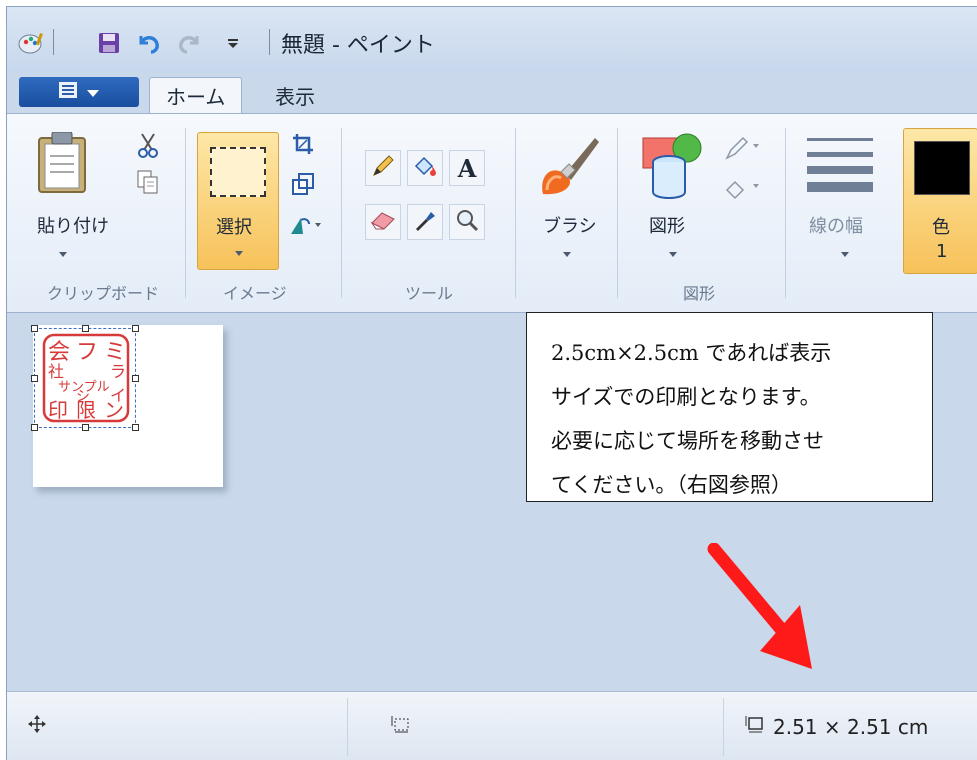  I want to click on tab-view: 表示, so click(295, 95).